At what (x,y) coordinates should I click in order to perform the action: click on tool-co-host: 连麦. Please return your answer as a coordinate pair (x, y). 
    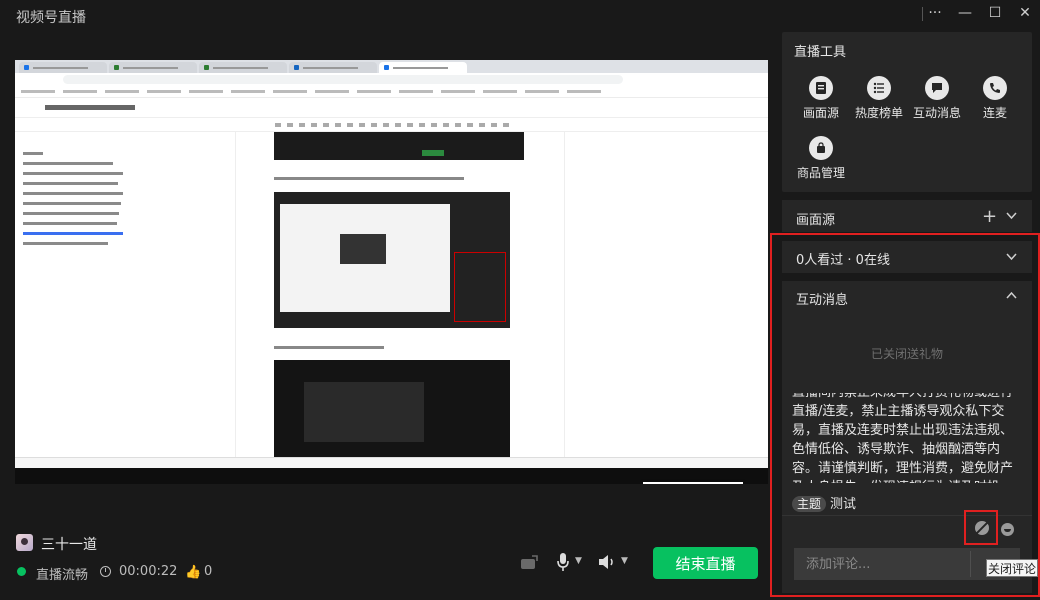
    Looking at the image, I should click on (995, 98).